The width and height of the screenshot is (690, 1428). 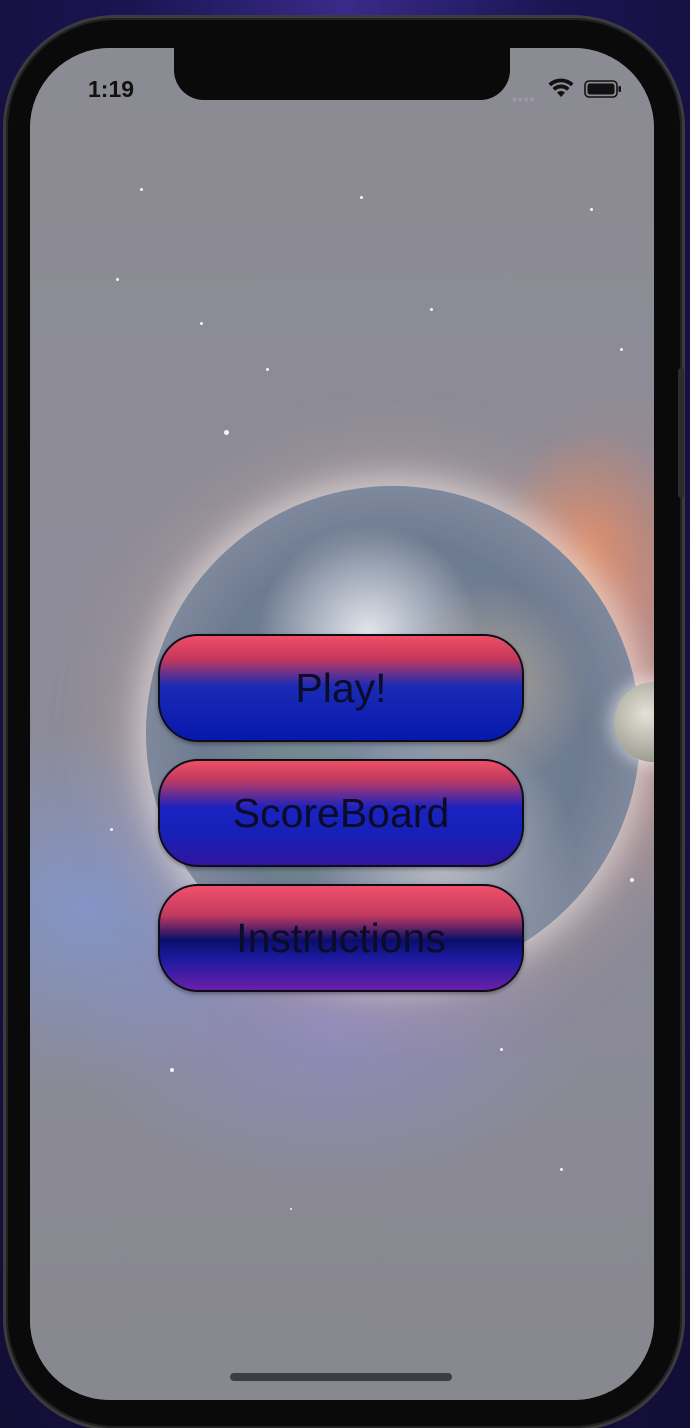 I want to click on wifi-icon, so click(x=561, y=87).